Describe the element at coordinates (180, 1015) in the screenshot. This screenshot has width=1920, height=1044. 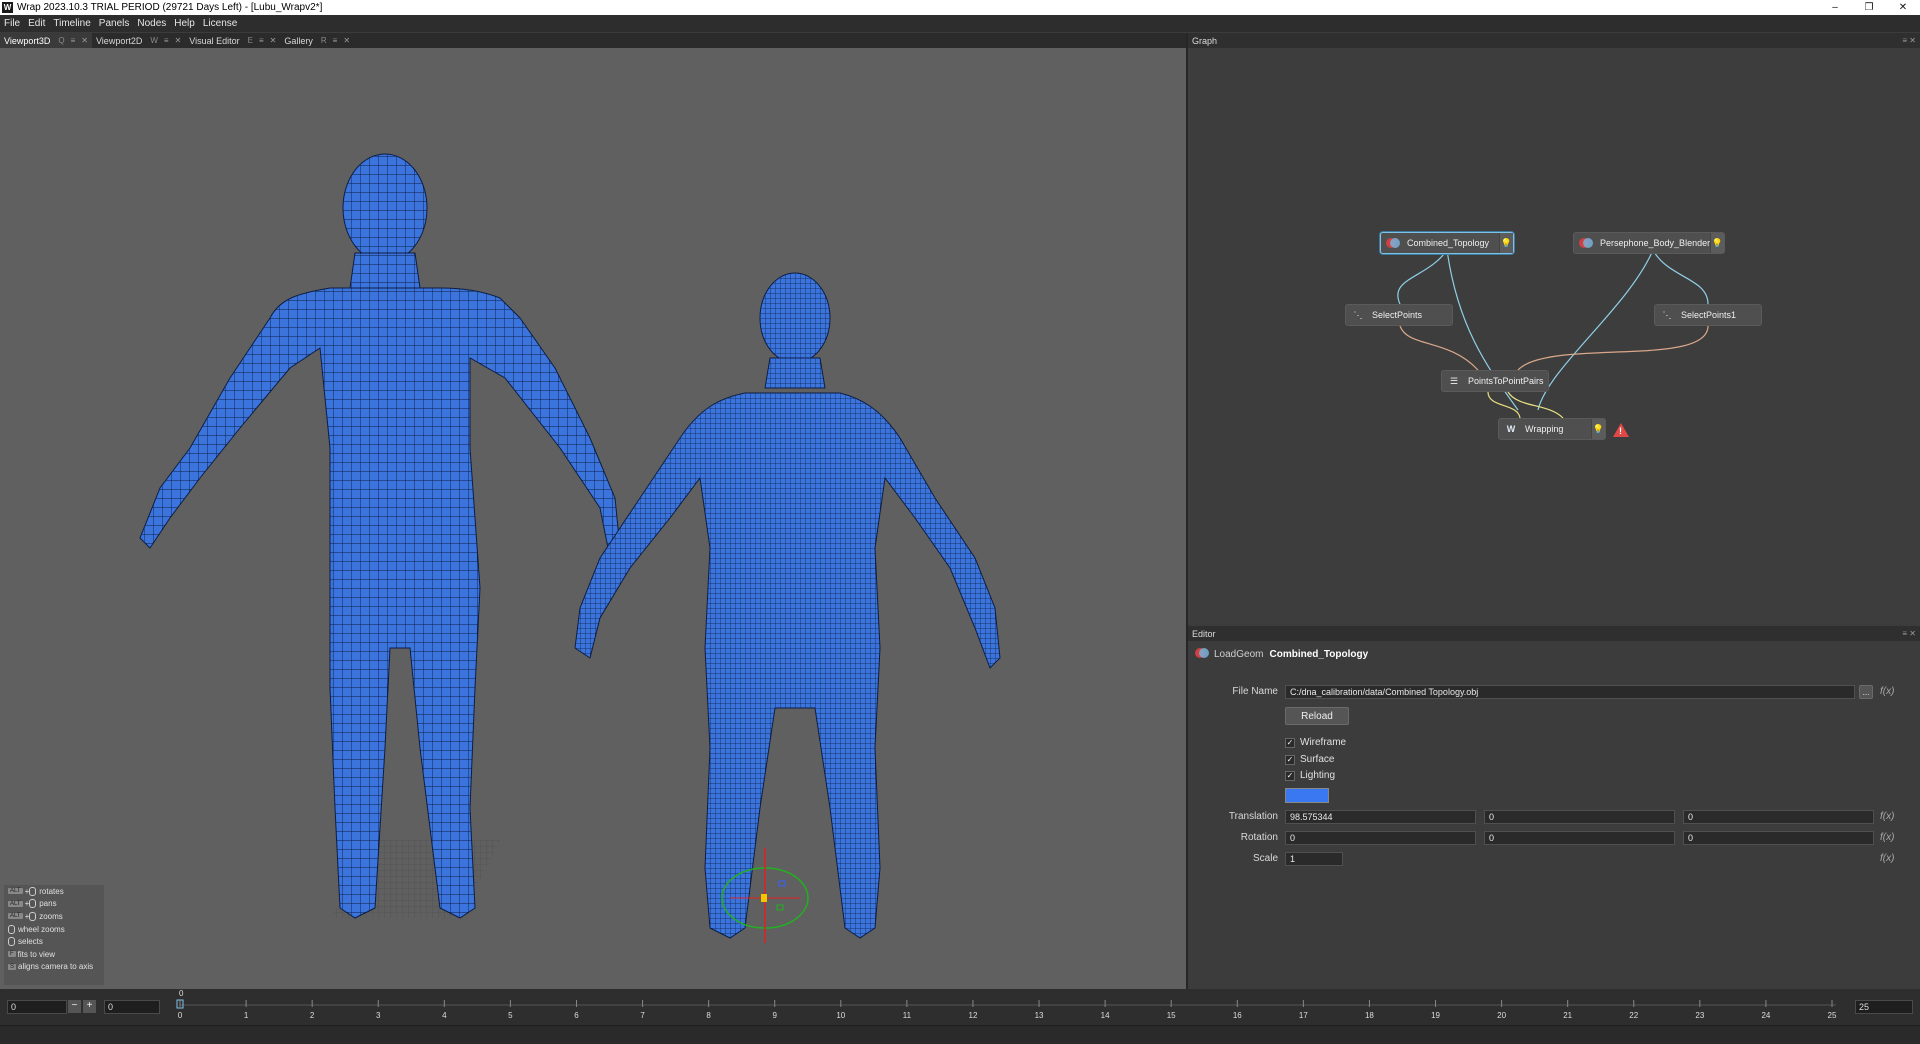
I see `ruler-tick-label: 0` at that location.